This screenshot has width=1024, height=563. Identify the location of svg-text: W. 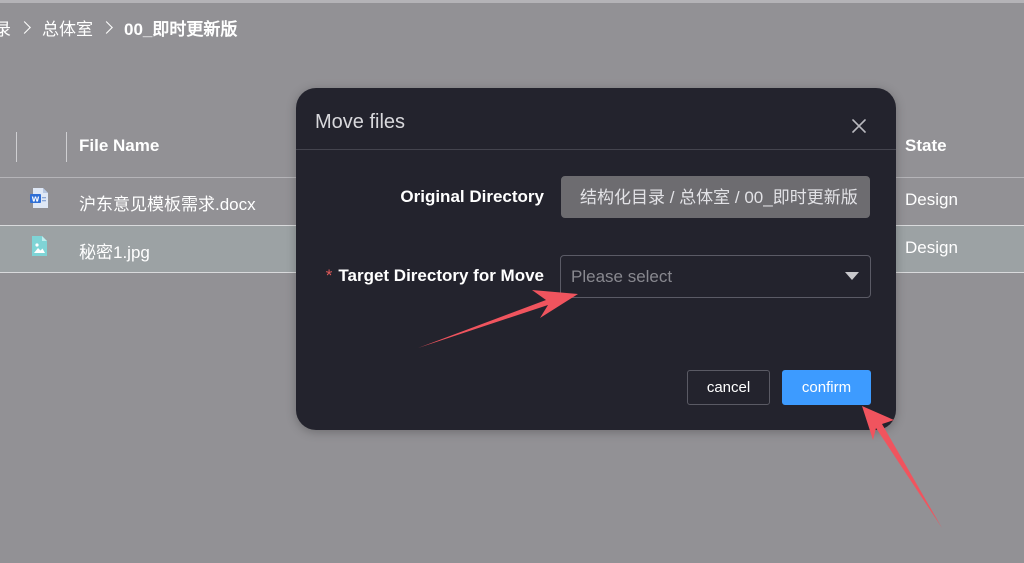
(36, 200).